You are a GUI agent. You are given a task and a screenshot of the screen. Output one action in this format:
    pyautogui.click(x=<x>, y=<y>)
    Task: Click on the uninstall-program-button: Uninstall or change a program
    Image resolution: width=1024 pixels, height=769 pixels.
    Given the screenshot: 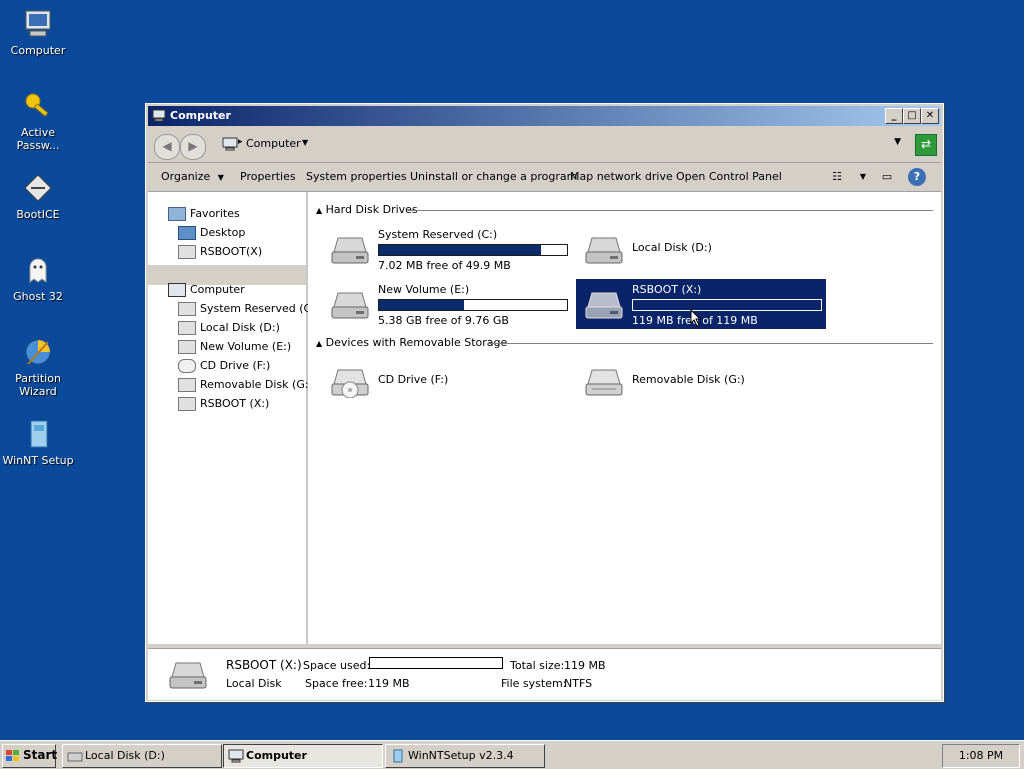 What is the action you would take?
    pyautogui.click(x=493, y=176)
    